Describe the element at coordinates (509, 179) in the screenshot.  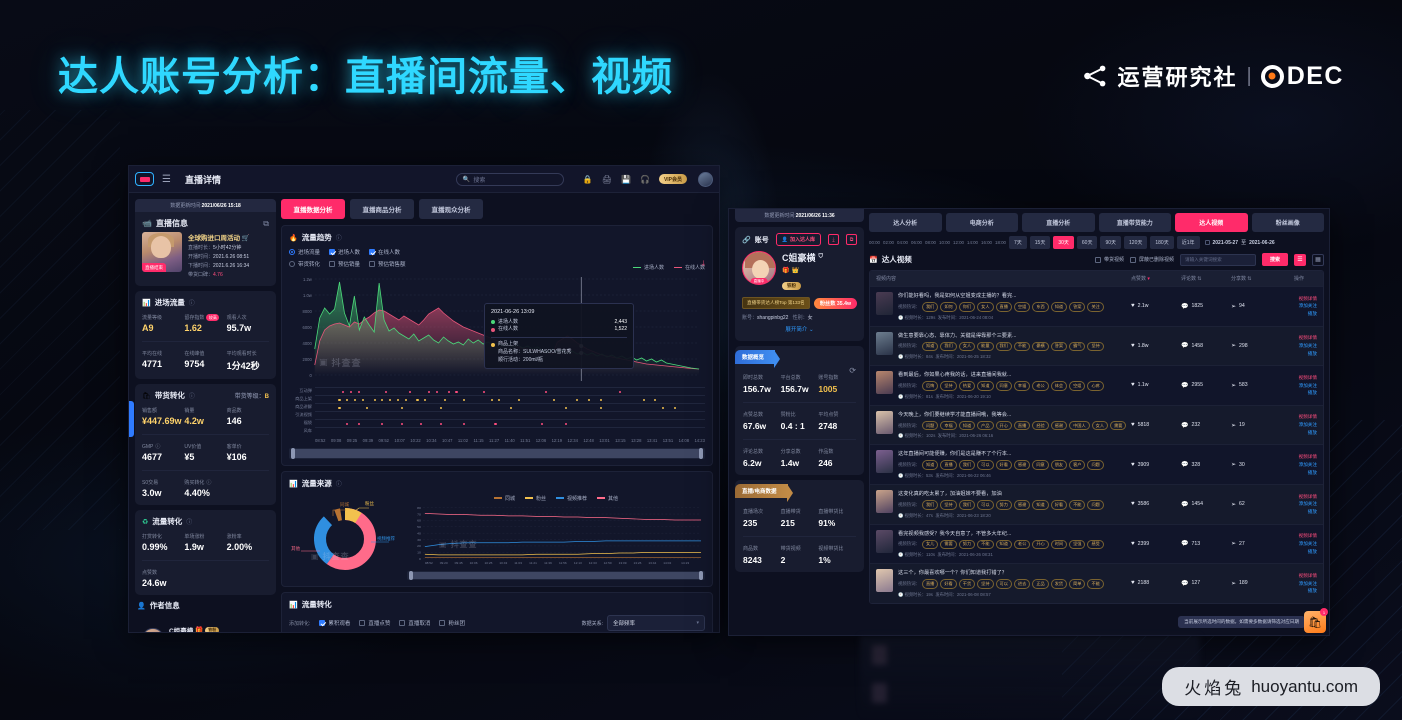
I see `search-input: 🔍 搜索` at that location.